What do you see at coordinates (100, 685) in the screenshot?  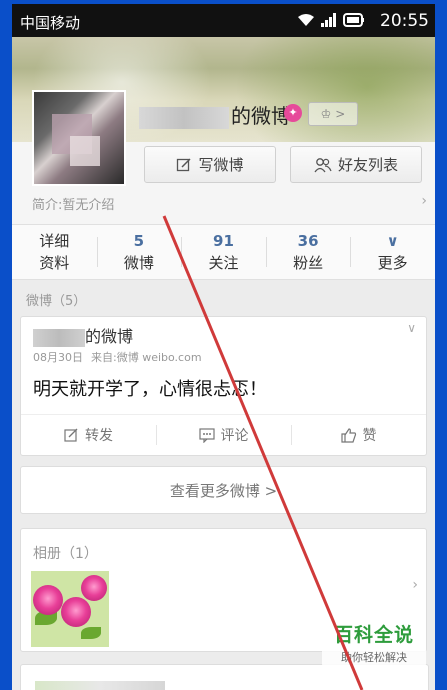 I see `blurred-content` at bounding box center [100, 685].